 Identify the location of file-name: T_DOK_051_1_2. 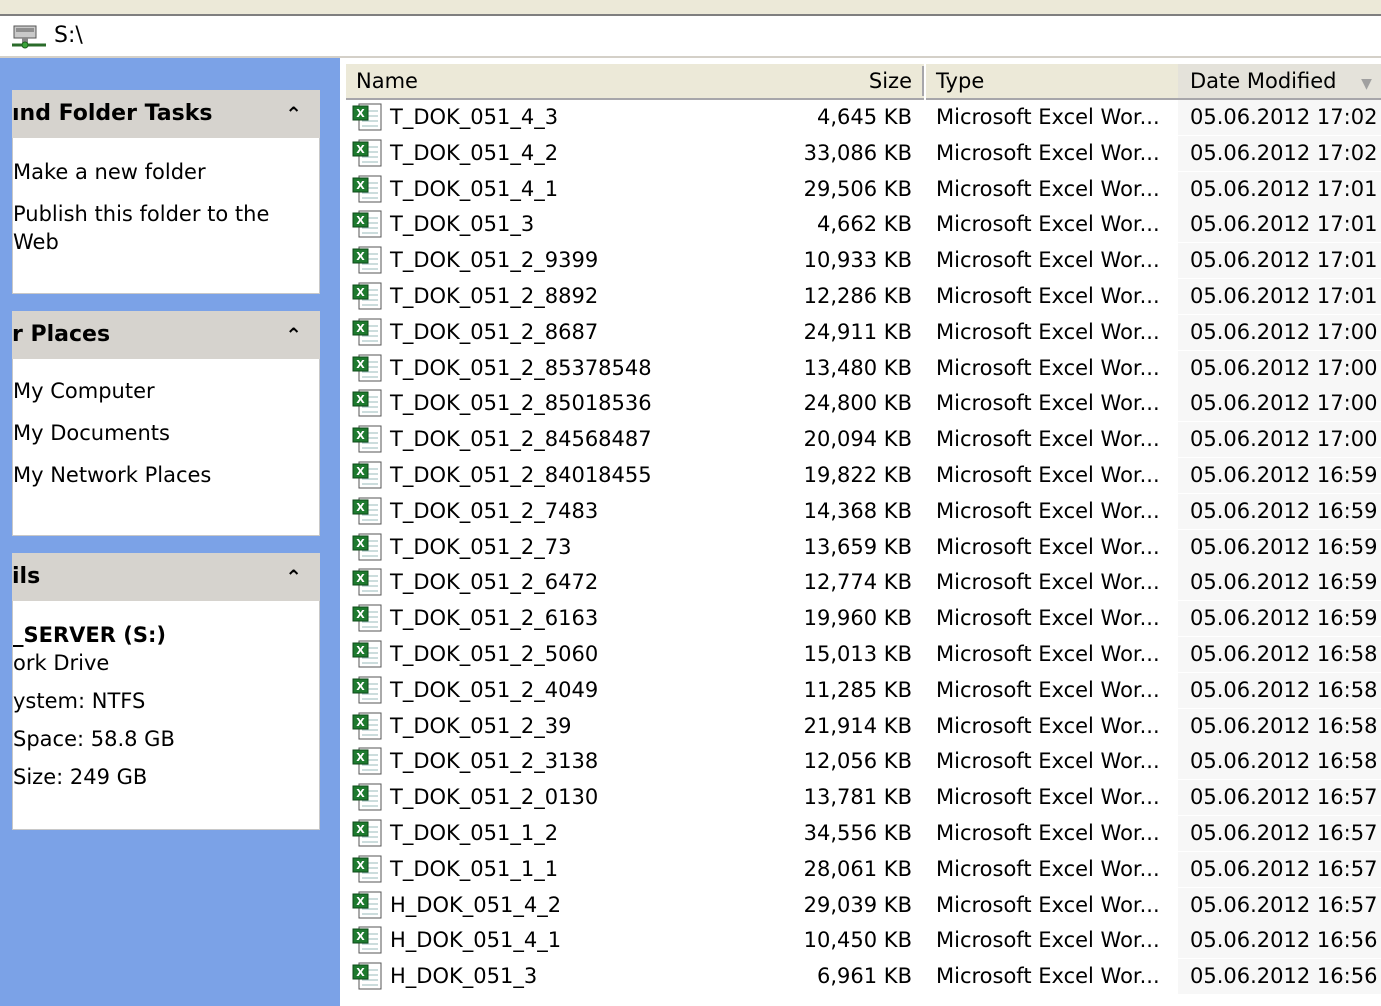
(474, 833).